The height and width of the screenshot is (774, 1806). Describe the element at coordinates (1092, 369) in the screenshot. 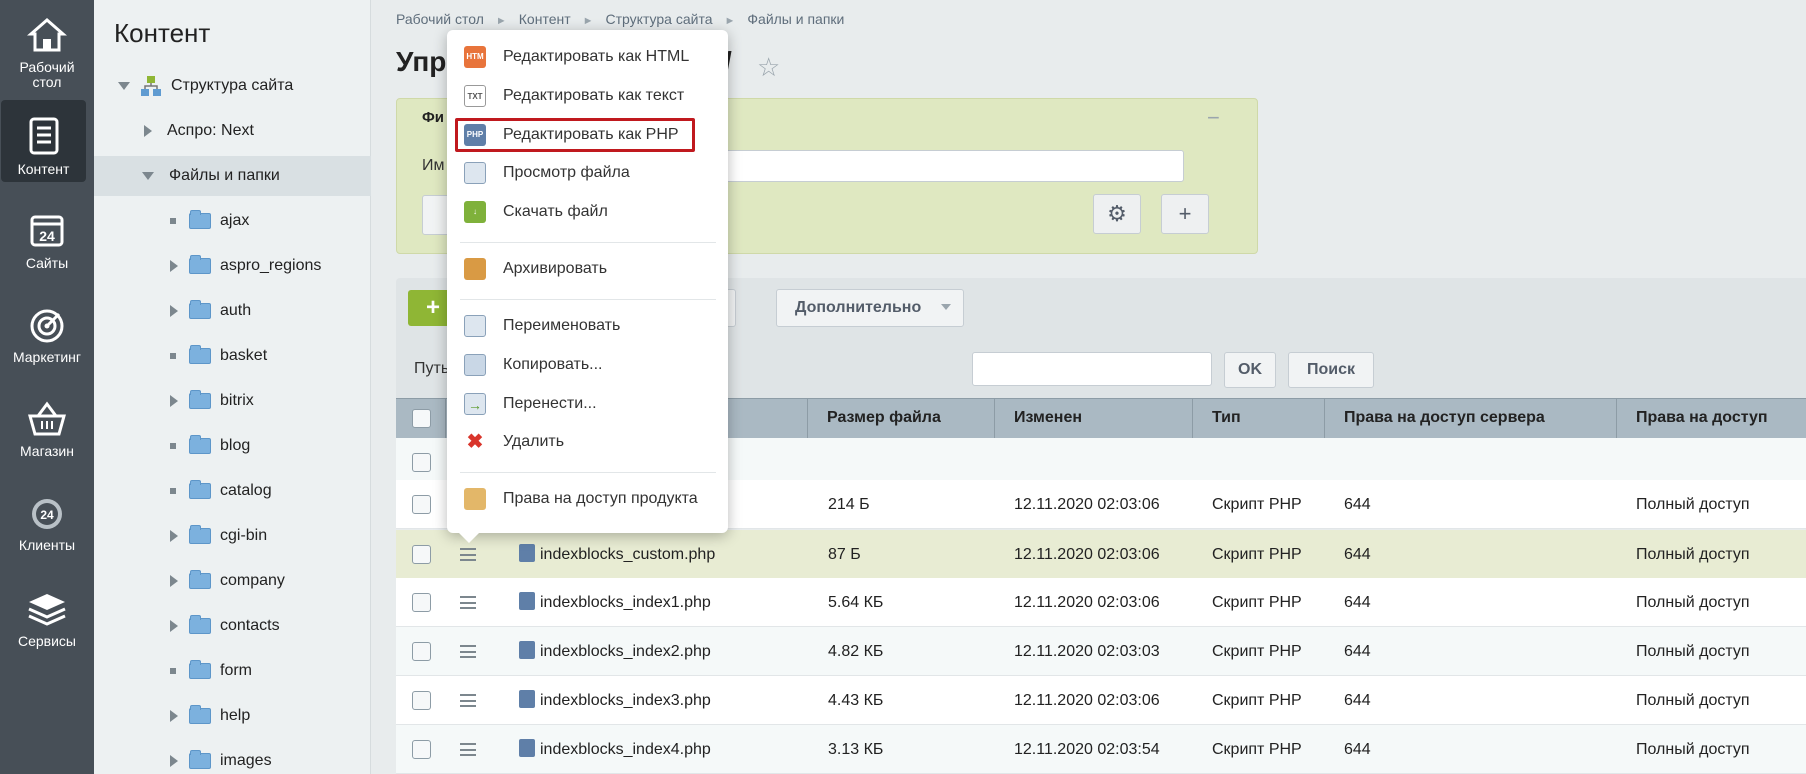

I see `path-input` at that location.